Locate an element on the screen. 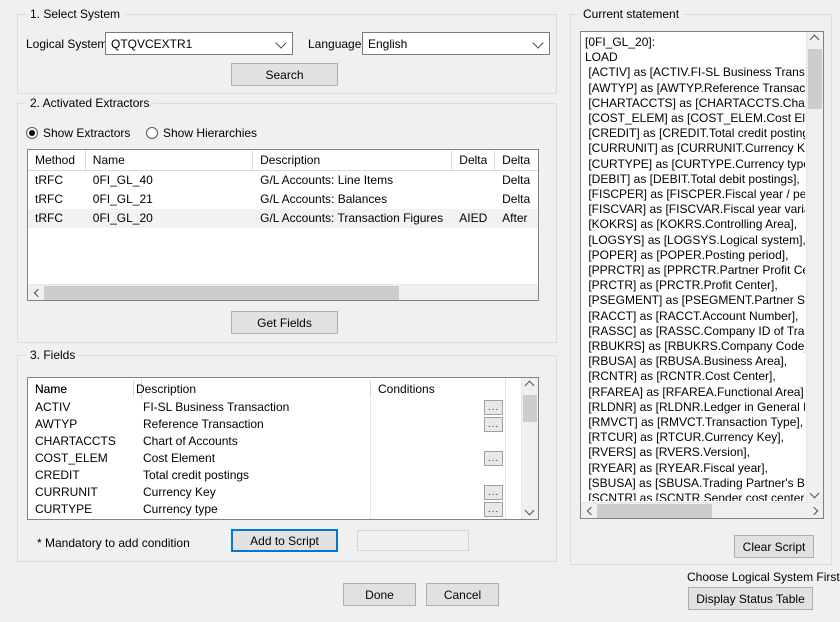 The height and width of the screenshot is (622, 840). cell-name: 0FI_GL_21 is located at coordinates (122, 199).